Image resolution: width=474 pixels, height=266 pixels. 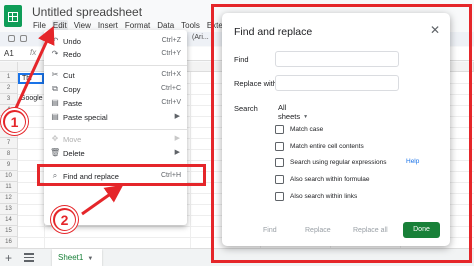 I want to click on arrow-to-find-replace, so click(x=102, y=200).